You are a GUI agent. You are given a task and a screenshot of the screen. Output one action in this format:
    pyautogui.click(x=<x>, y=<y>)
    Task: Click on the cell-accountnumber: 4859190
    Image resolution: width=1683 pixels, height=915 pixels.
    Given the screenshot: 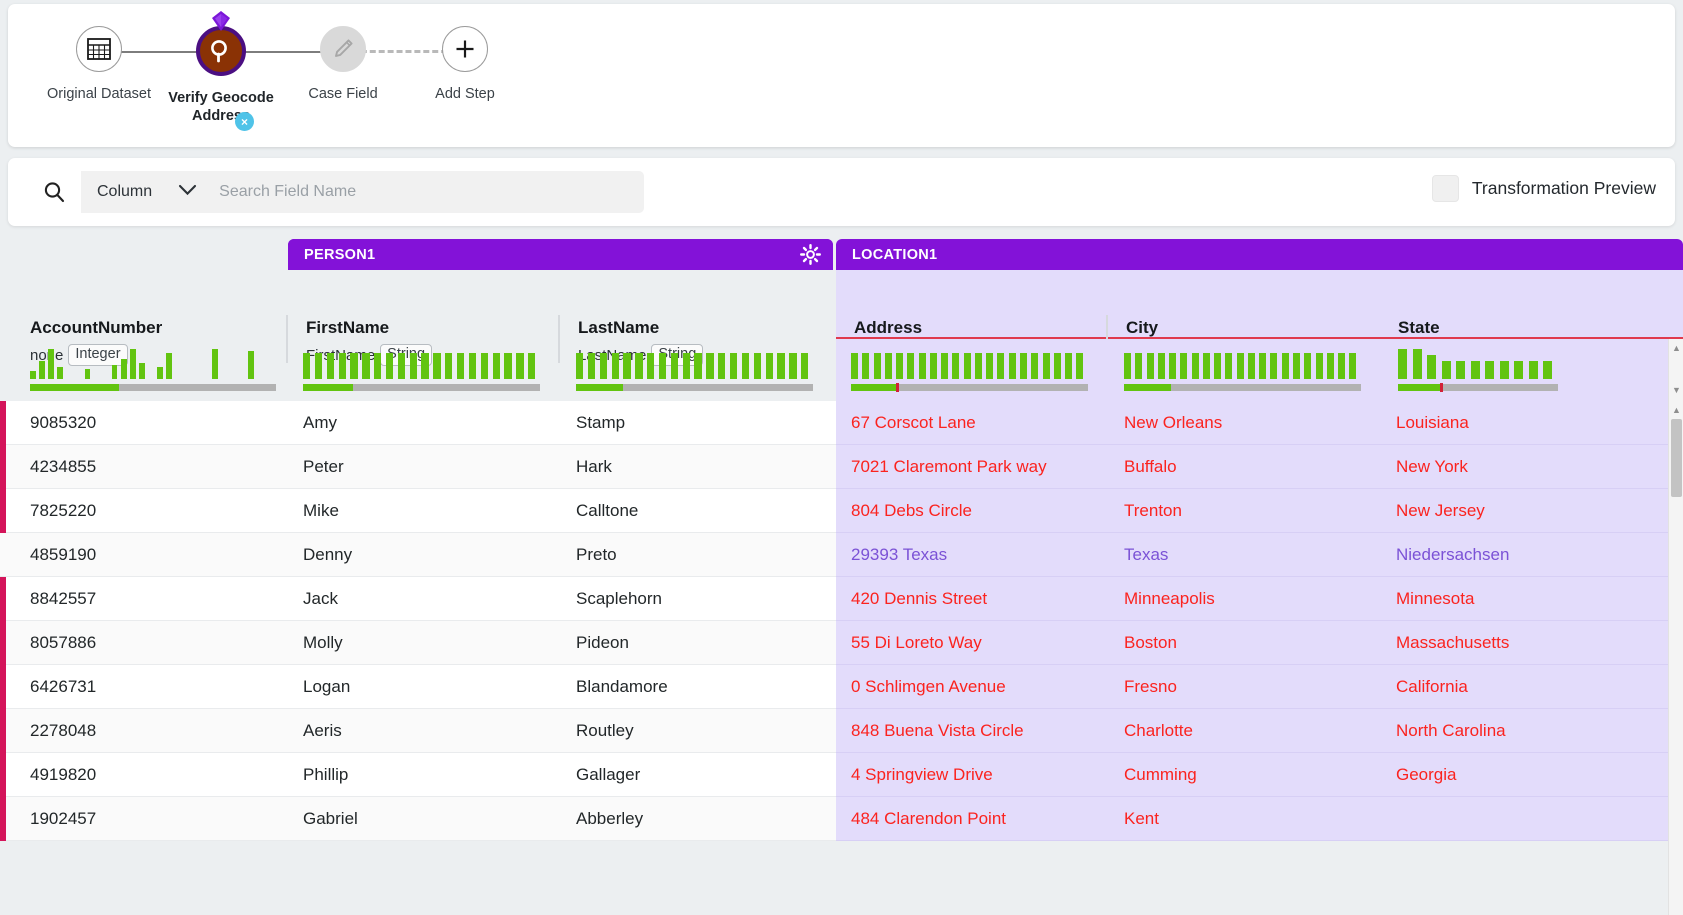 What is the action you would take?
    pyautogui.click(x=63, y=555)
    